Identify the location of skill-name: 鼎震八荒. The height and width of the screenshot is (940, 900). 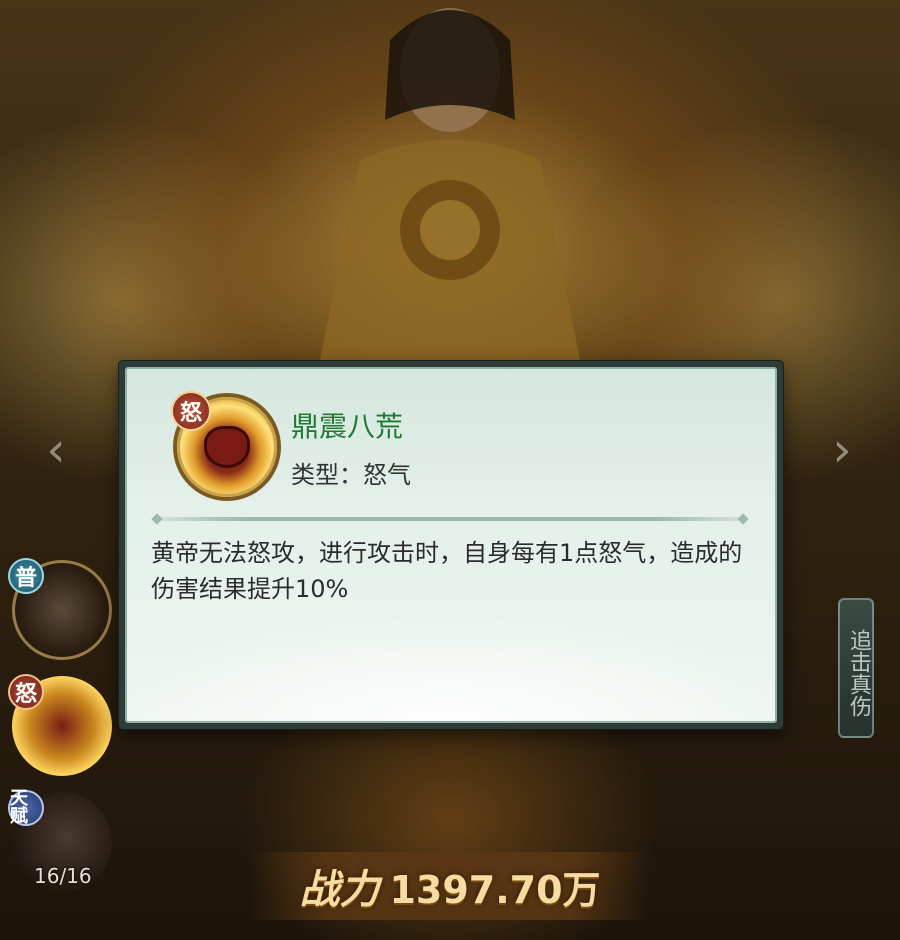
(347, 426).